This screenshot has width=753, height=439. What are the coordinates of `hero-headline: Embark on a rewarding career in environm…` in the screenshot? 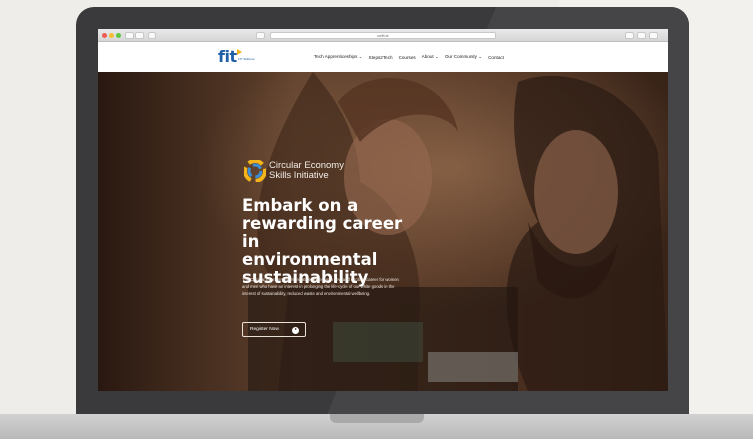 It's located at (322, 241).